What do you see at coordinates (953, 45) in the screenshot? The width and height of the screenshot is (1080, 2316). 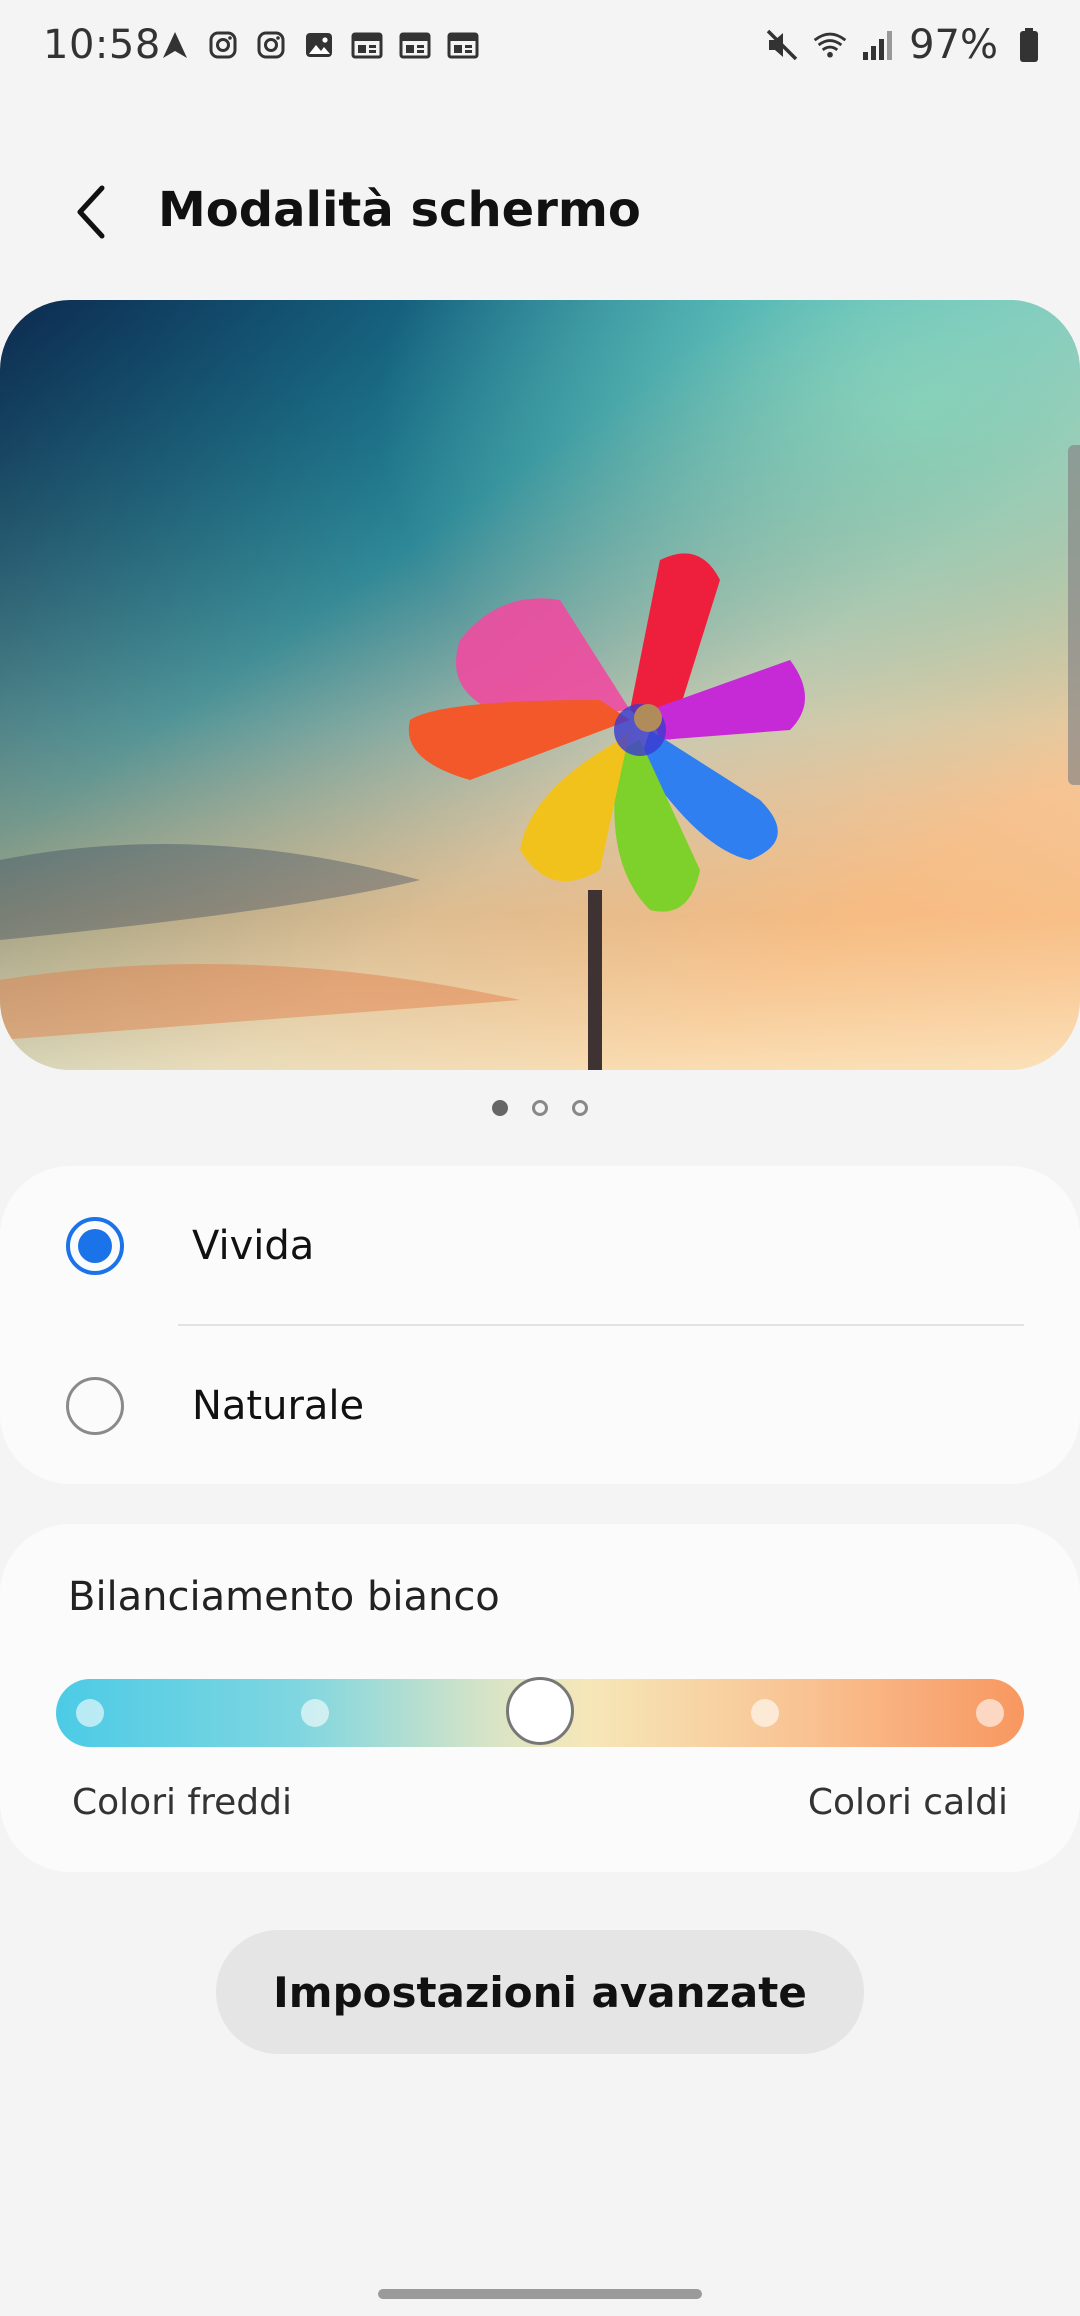 I see `battery-percent: 97%` at bounding box center [953, 45].